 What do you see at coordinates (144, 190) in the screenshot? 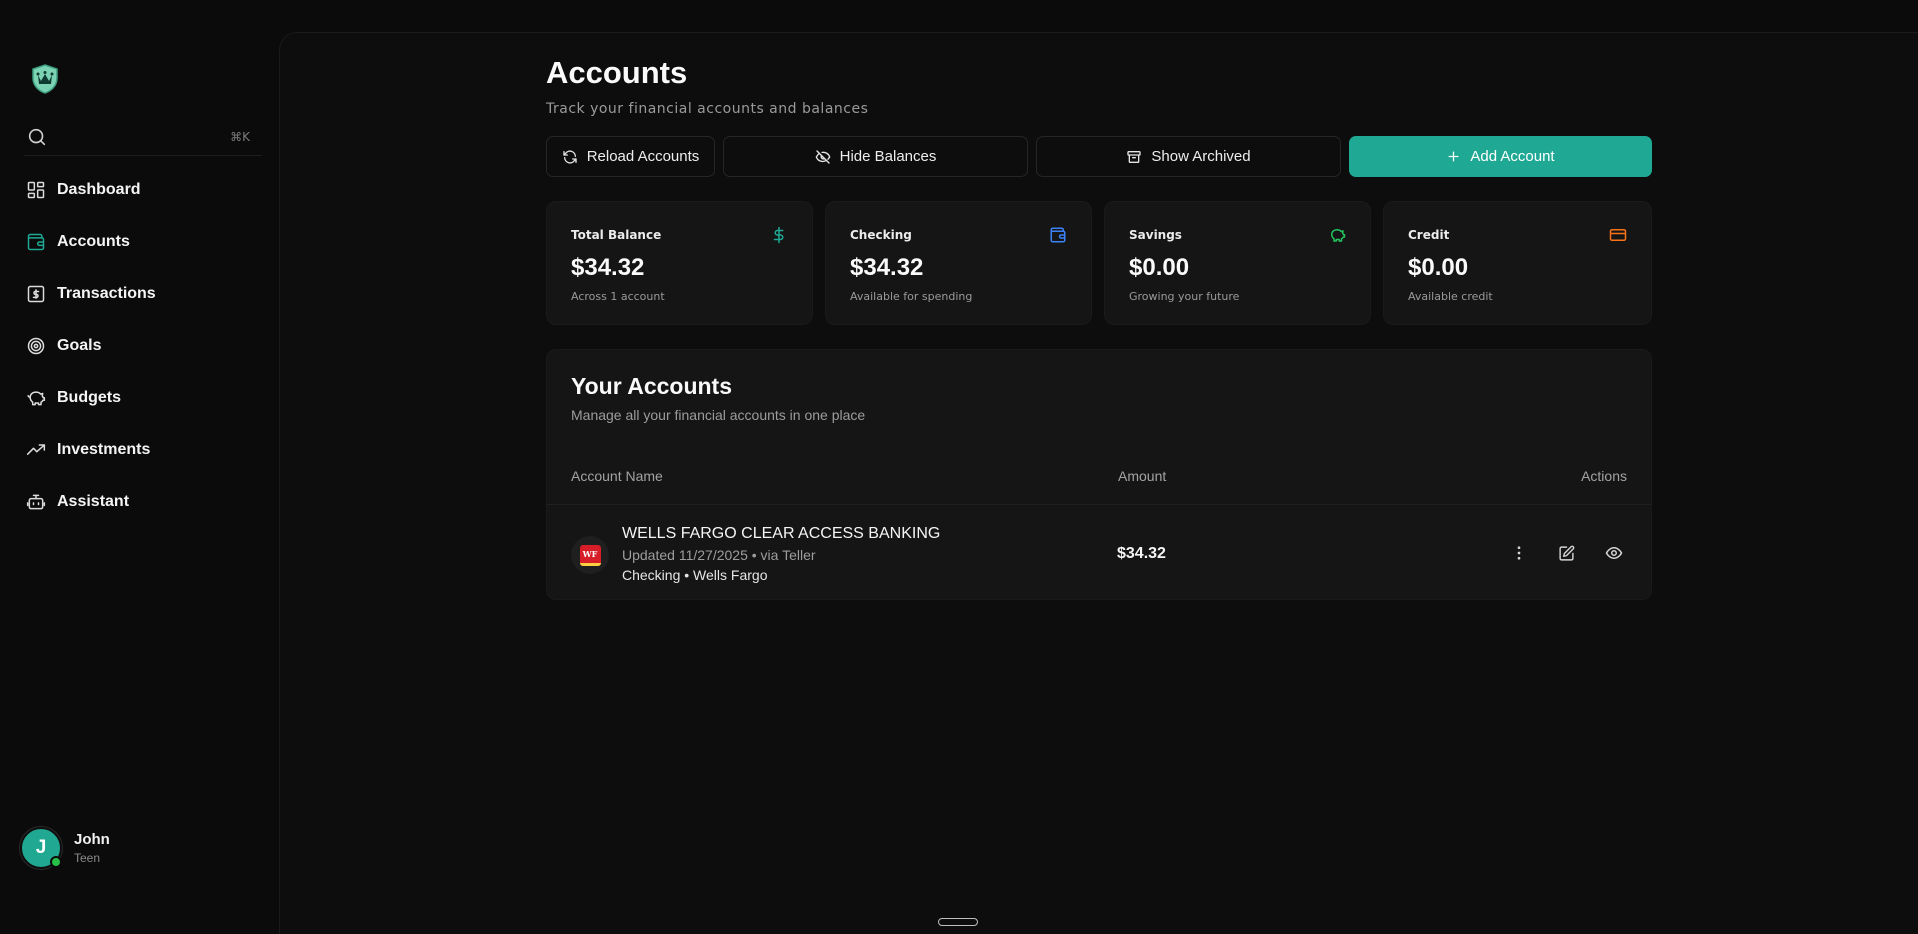
I see `sidebar-item-dashboard: Dashboard` at bounding box center [144, 190].